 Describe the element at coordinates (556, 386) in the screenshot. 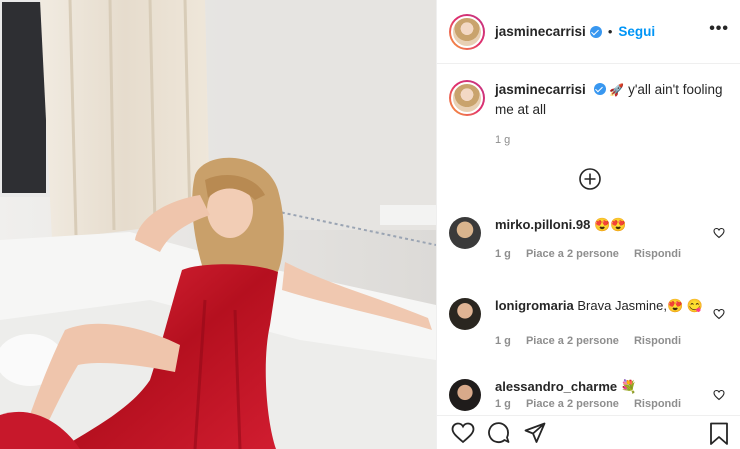

I see `commenter-username: alessandro_charme` at that location.